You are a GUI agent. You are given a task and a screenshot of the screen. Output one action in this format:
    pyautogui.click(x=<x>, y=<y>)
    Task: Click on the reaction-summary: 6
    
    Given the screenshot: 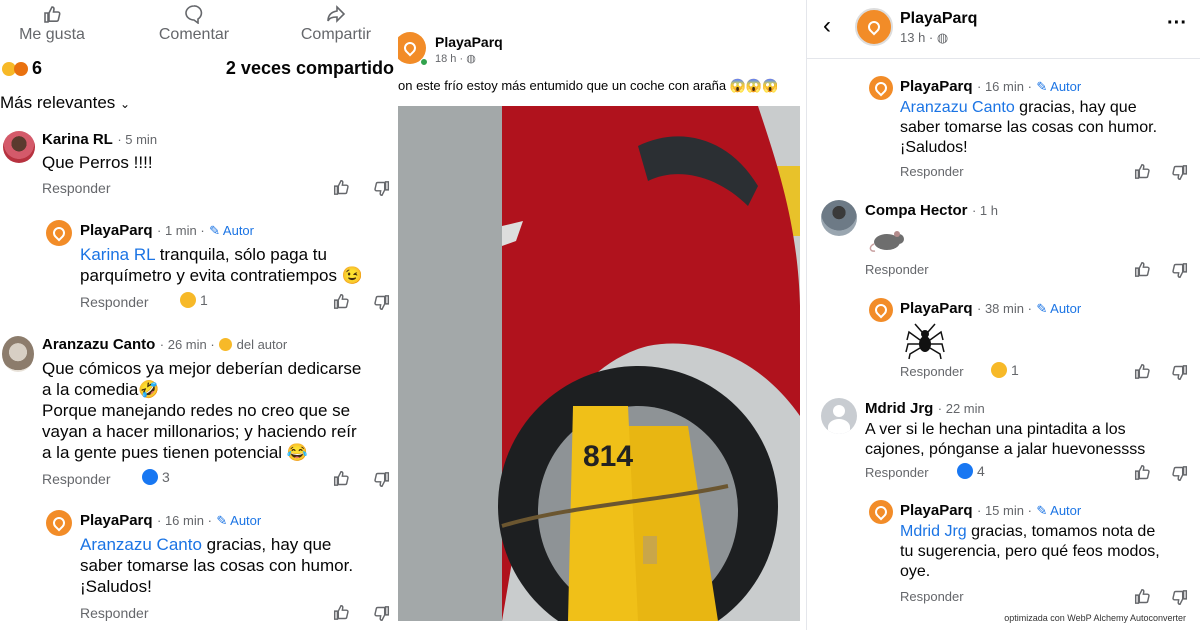 What is the action you would take?
    pyautogui.click(x=22, y=68)
    